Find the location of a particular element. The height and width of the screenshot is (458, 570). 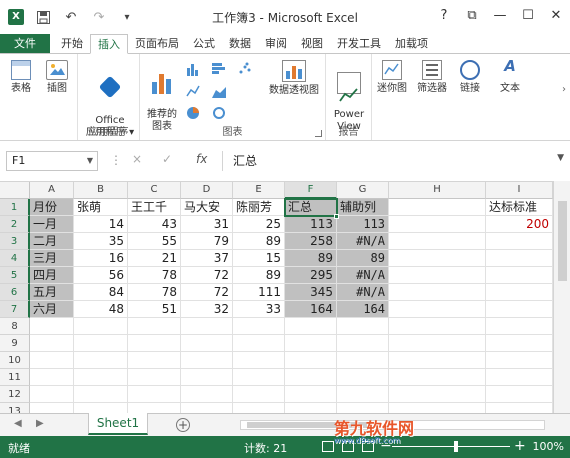

column-header-d: D is located at coordinates (207, 190).